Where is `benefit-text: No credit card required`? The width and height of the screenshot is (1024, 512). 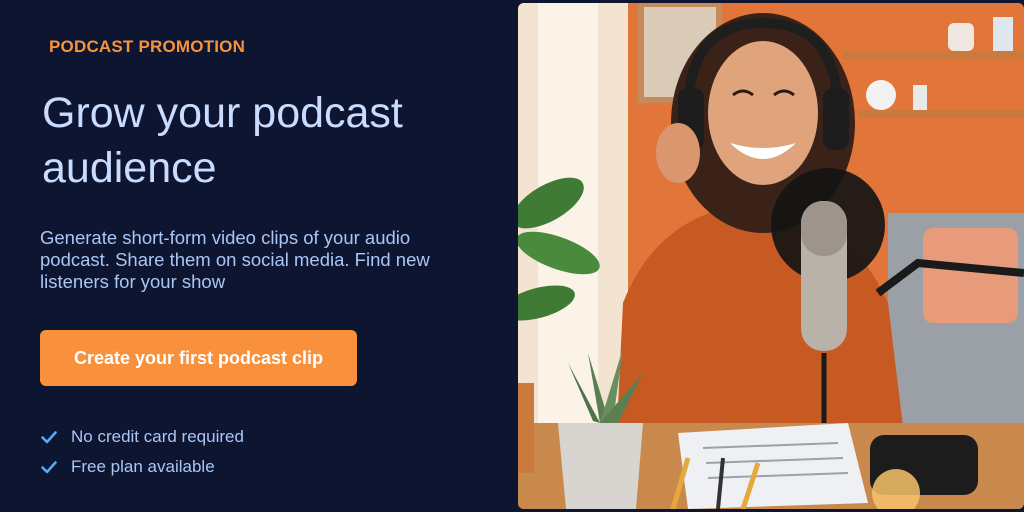
benefit-text: No credit card required is located at coordinates (157, 436).